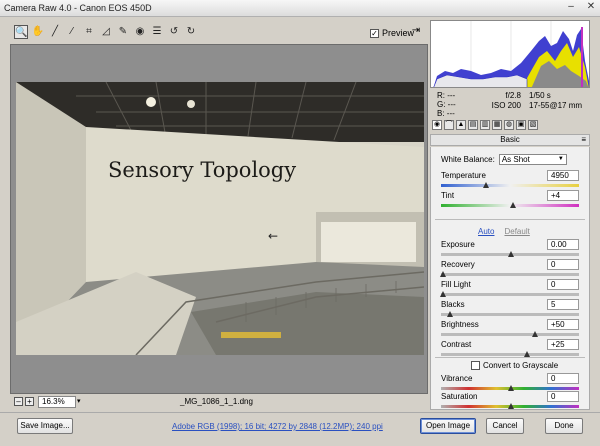  I want to click on zoom-in-button: +, so click(29, 401).